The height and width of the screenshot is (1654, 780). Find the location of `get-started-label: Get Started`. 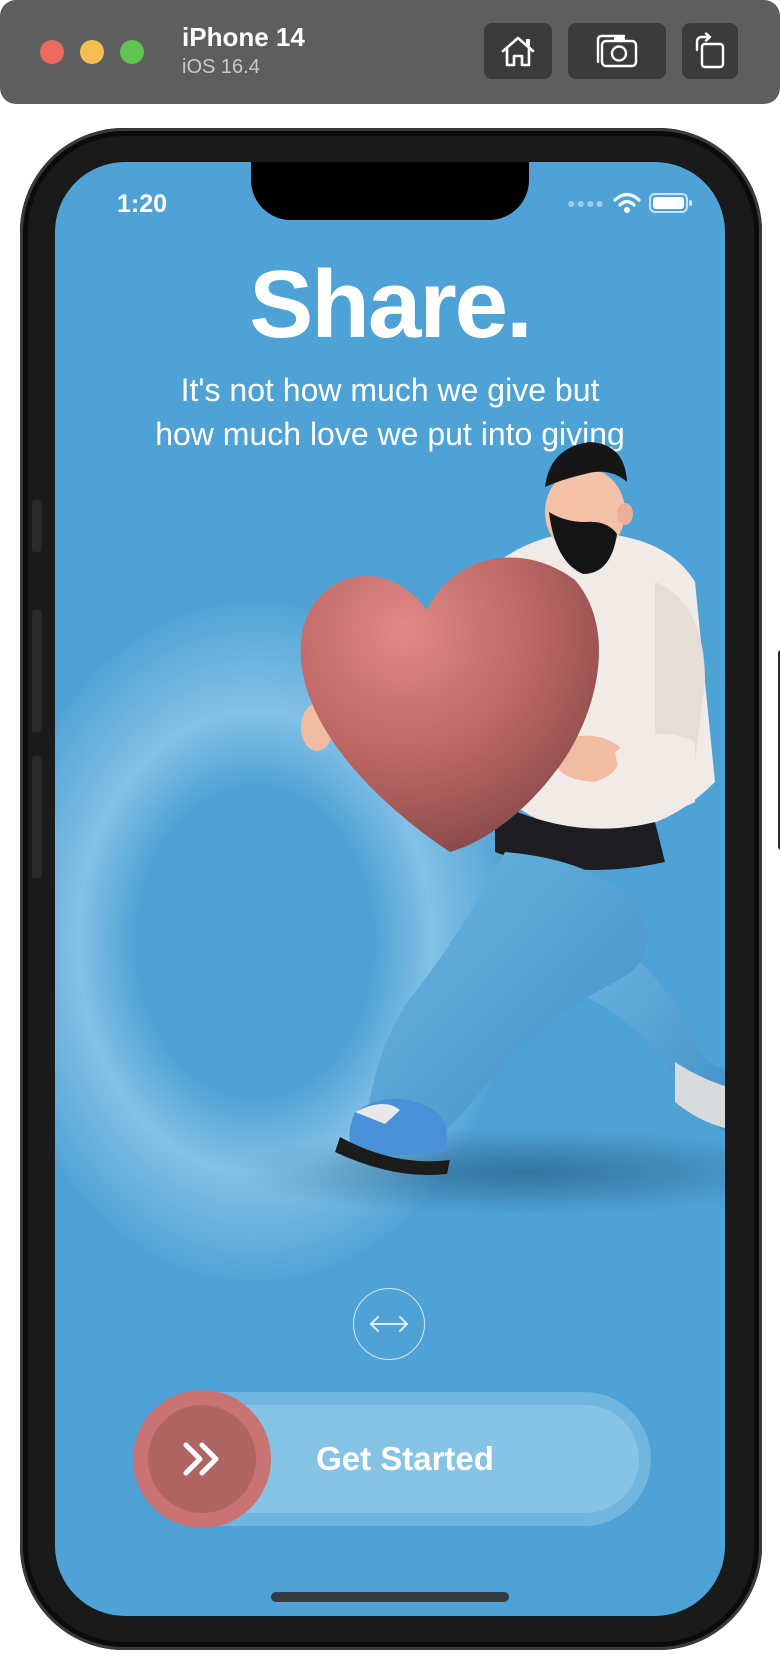

get-started-label: Get Started is located at coordinates (405, 1458).